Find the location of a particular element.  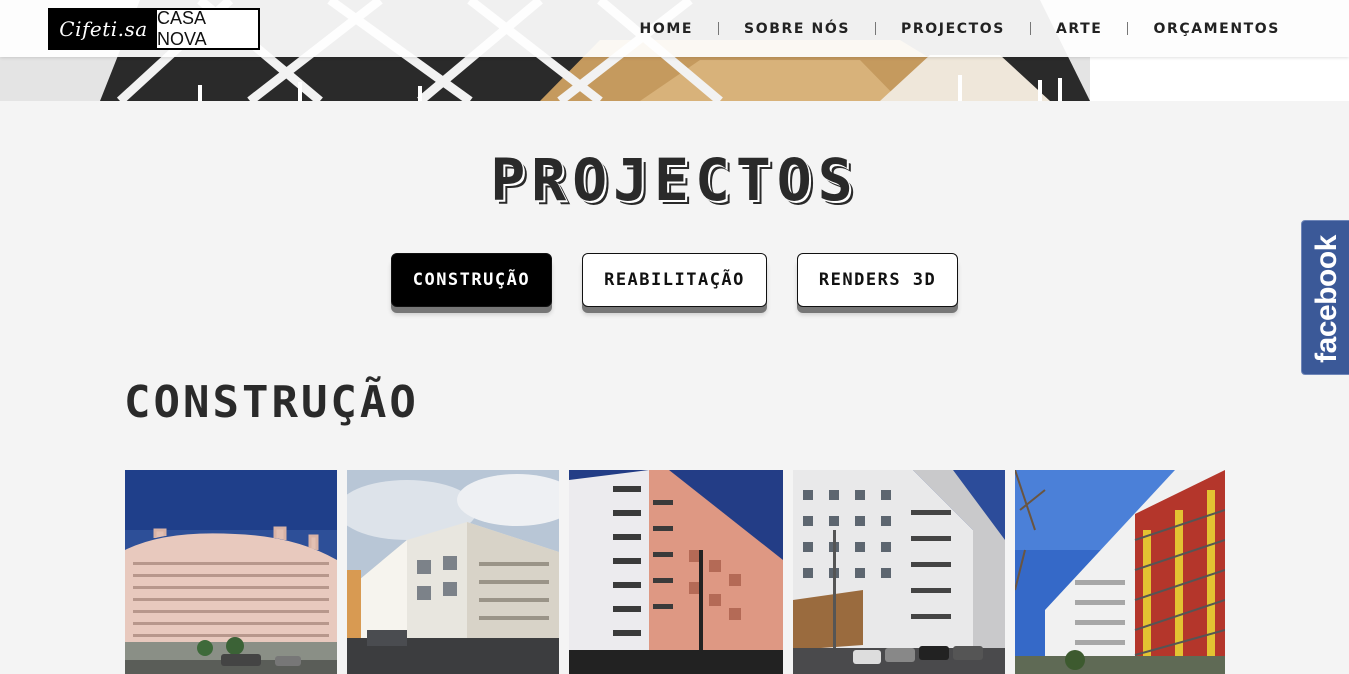

facebook-icon: facebook is located at coordinates (1326, 299).